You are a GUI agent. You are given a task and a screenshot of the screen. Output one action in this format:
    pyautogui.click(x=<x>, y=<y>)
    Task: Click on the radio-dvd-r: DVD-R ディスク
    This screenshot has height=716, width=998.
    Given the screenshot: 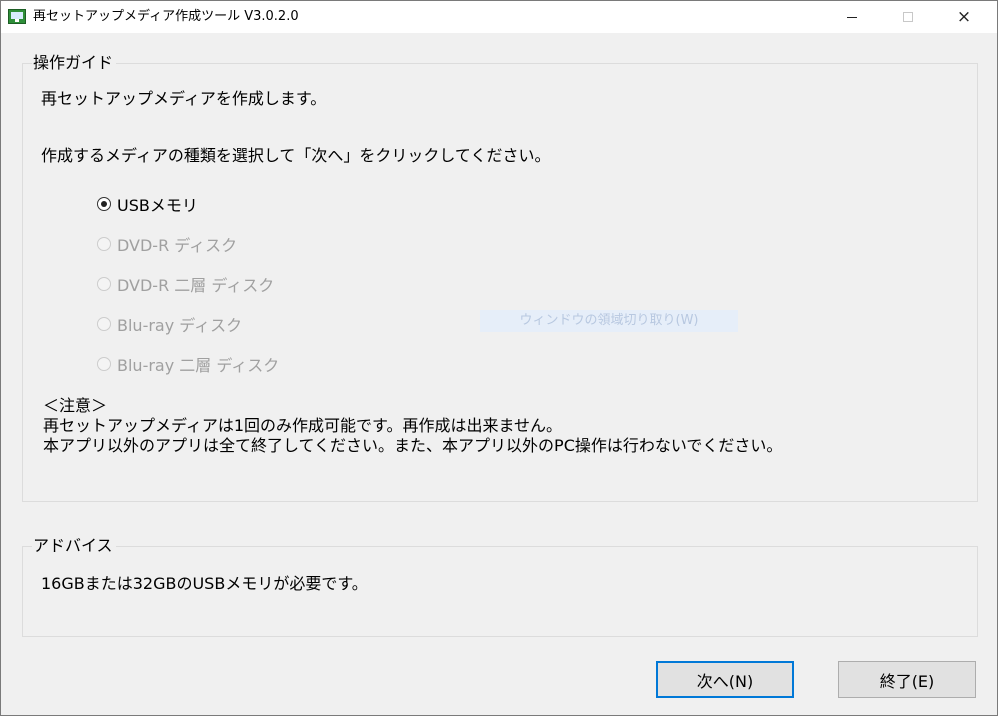 What is the action you would take?
    pyautogui.click(x=167, y=244)
    